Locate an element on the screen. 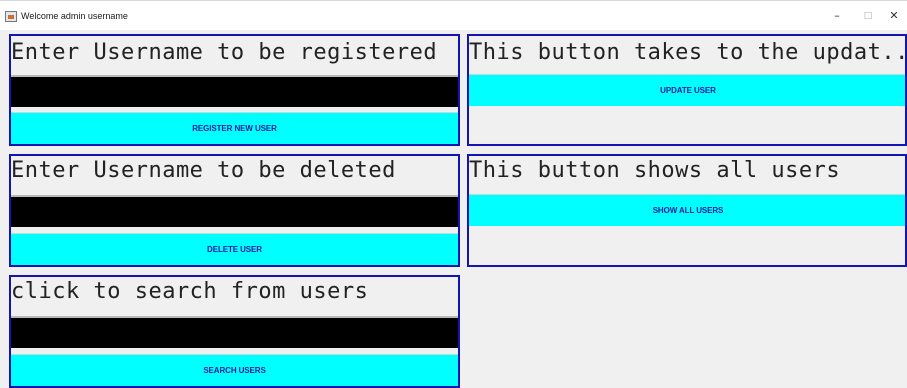 The width and height of the screenshot is (907, 388). search-panel: click to search from users SEARCH USERS is located at coordinates (234, 331).